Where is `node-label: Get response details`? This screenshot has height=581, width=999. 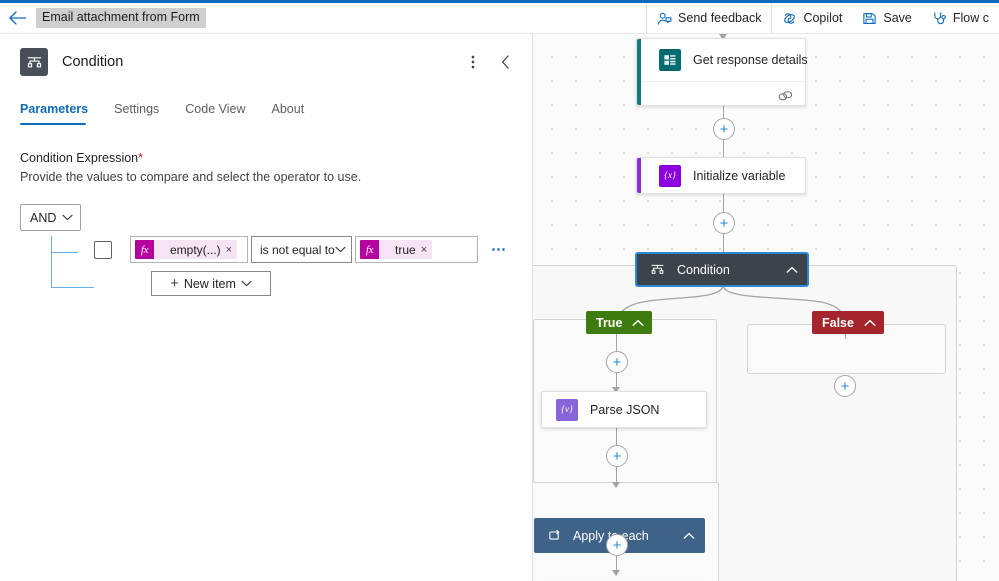
node-label: Get response details is located at coordinates (750, 60).